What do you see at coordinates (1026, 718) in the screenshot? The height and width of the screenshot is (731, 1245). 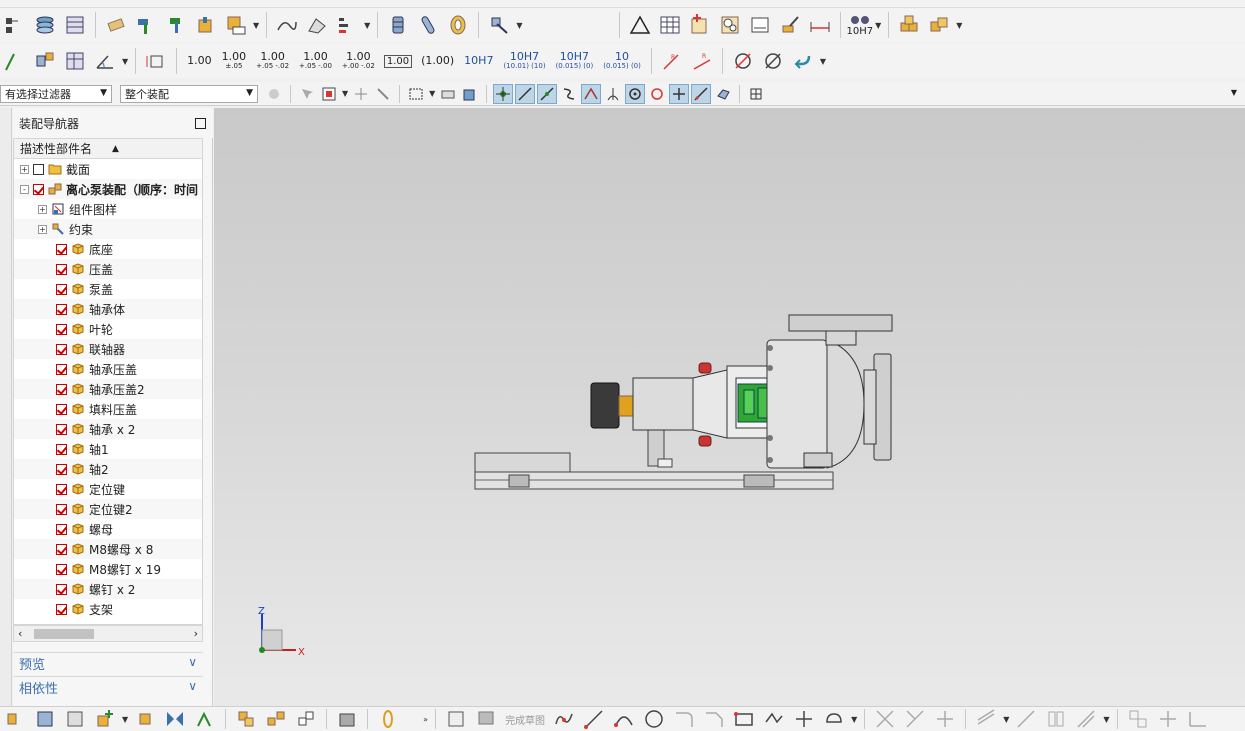 I see `pattern-curve-icon` at bounding box center [1026, 718].